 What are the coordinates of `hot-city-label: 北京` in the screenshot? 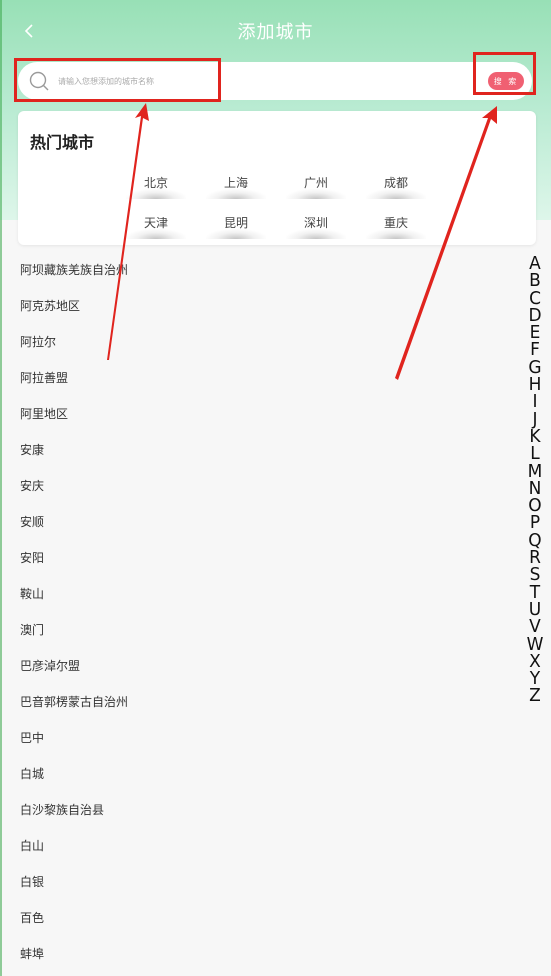 It's located at (155, 183).